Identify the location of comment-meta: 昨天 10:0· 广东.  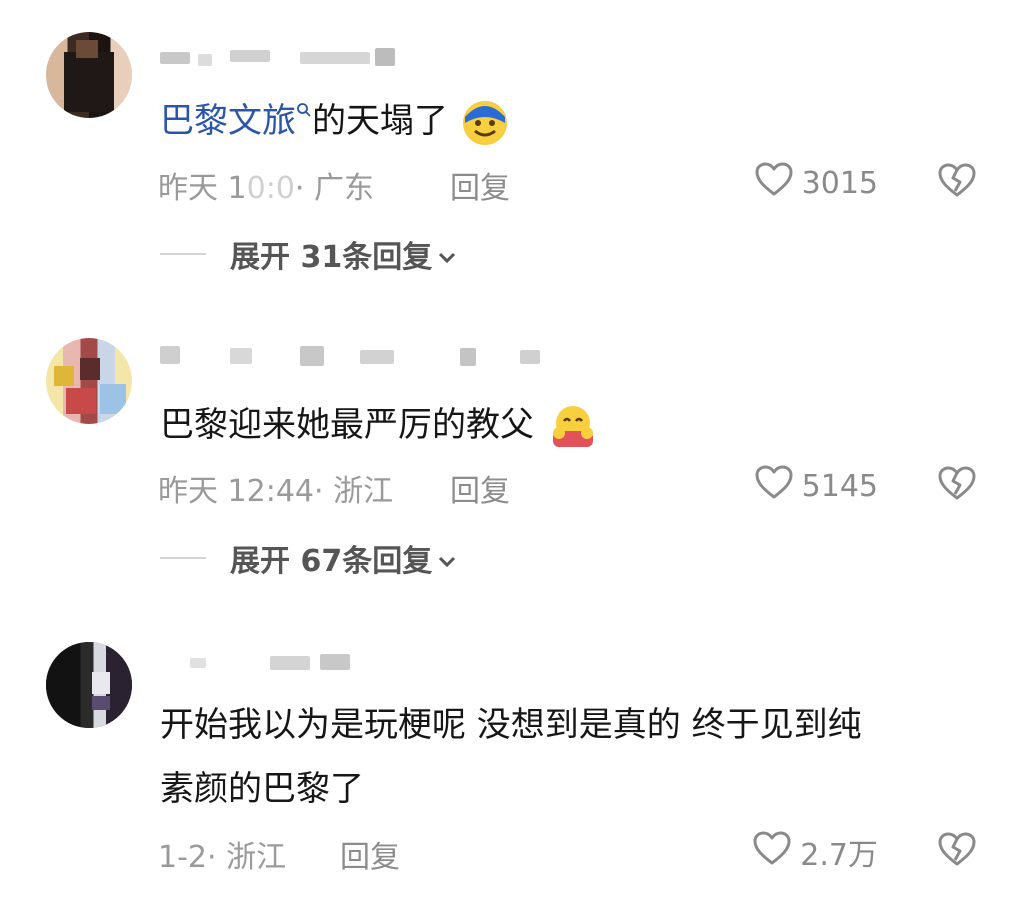
(266, 185).